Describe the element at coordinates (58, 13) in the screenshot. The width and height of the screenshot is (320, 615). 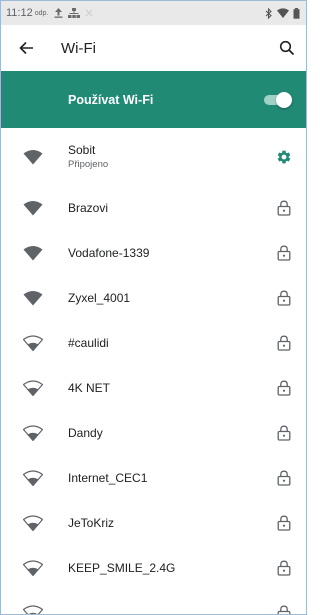
I see `upload-icon` at that location.